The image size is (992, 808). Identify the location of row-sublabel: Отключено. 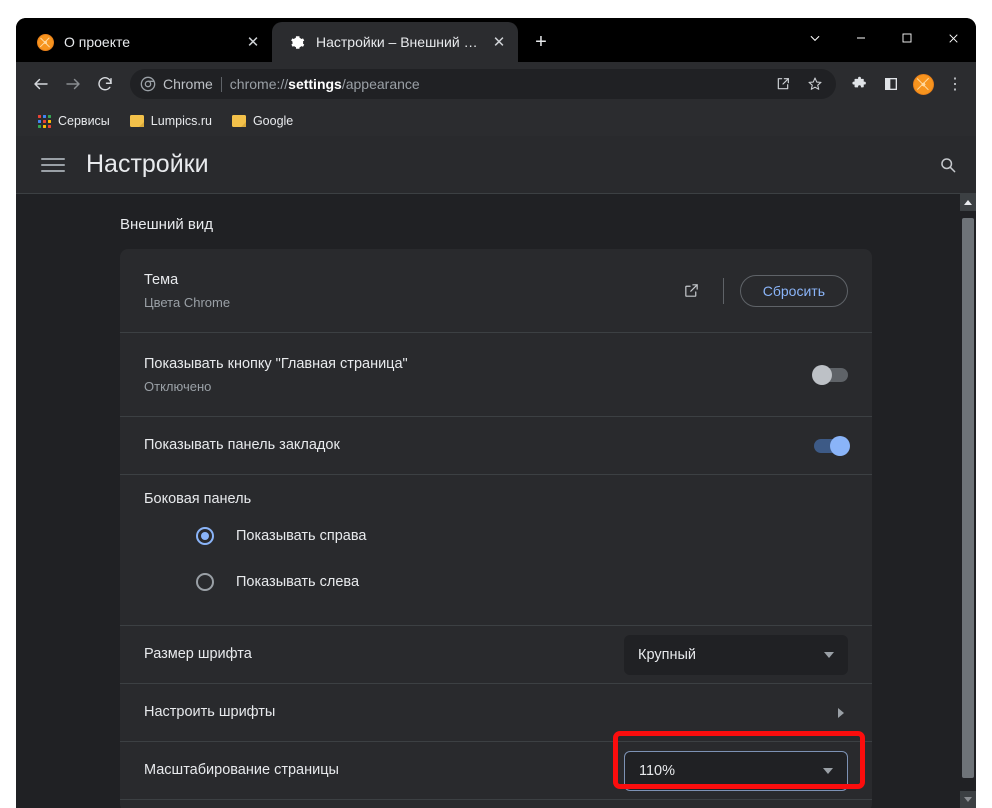
(178, 386).